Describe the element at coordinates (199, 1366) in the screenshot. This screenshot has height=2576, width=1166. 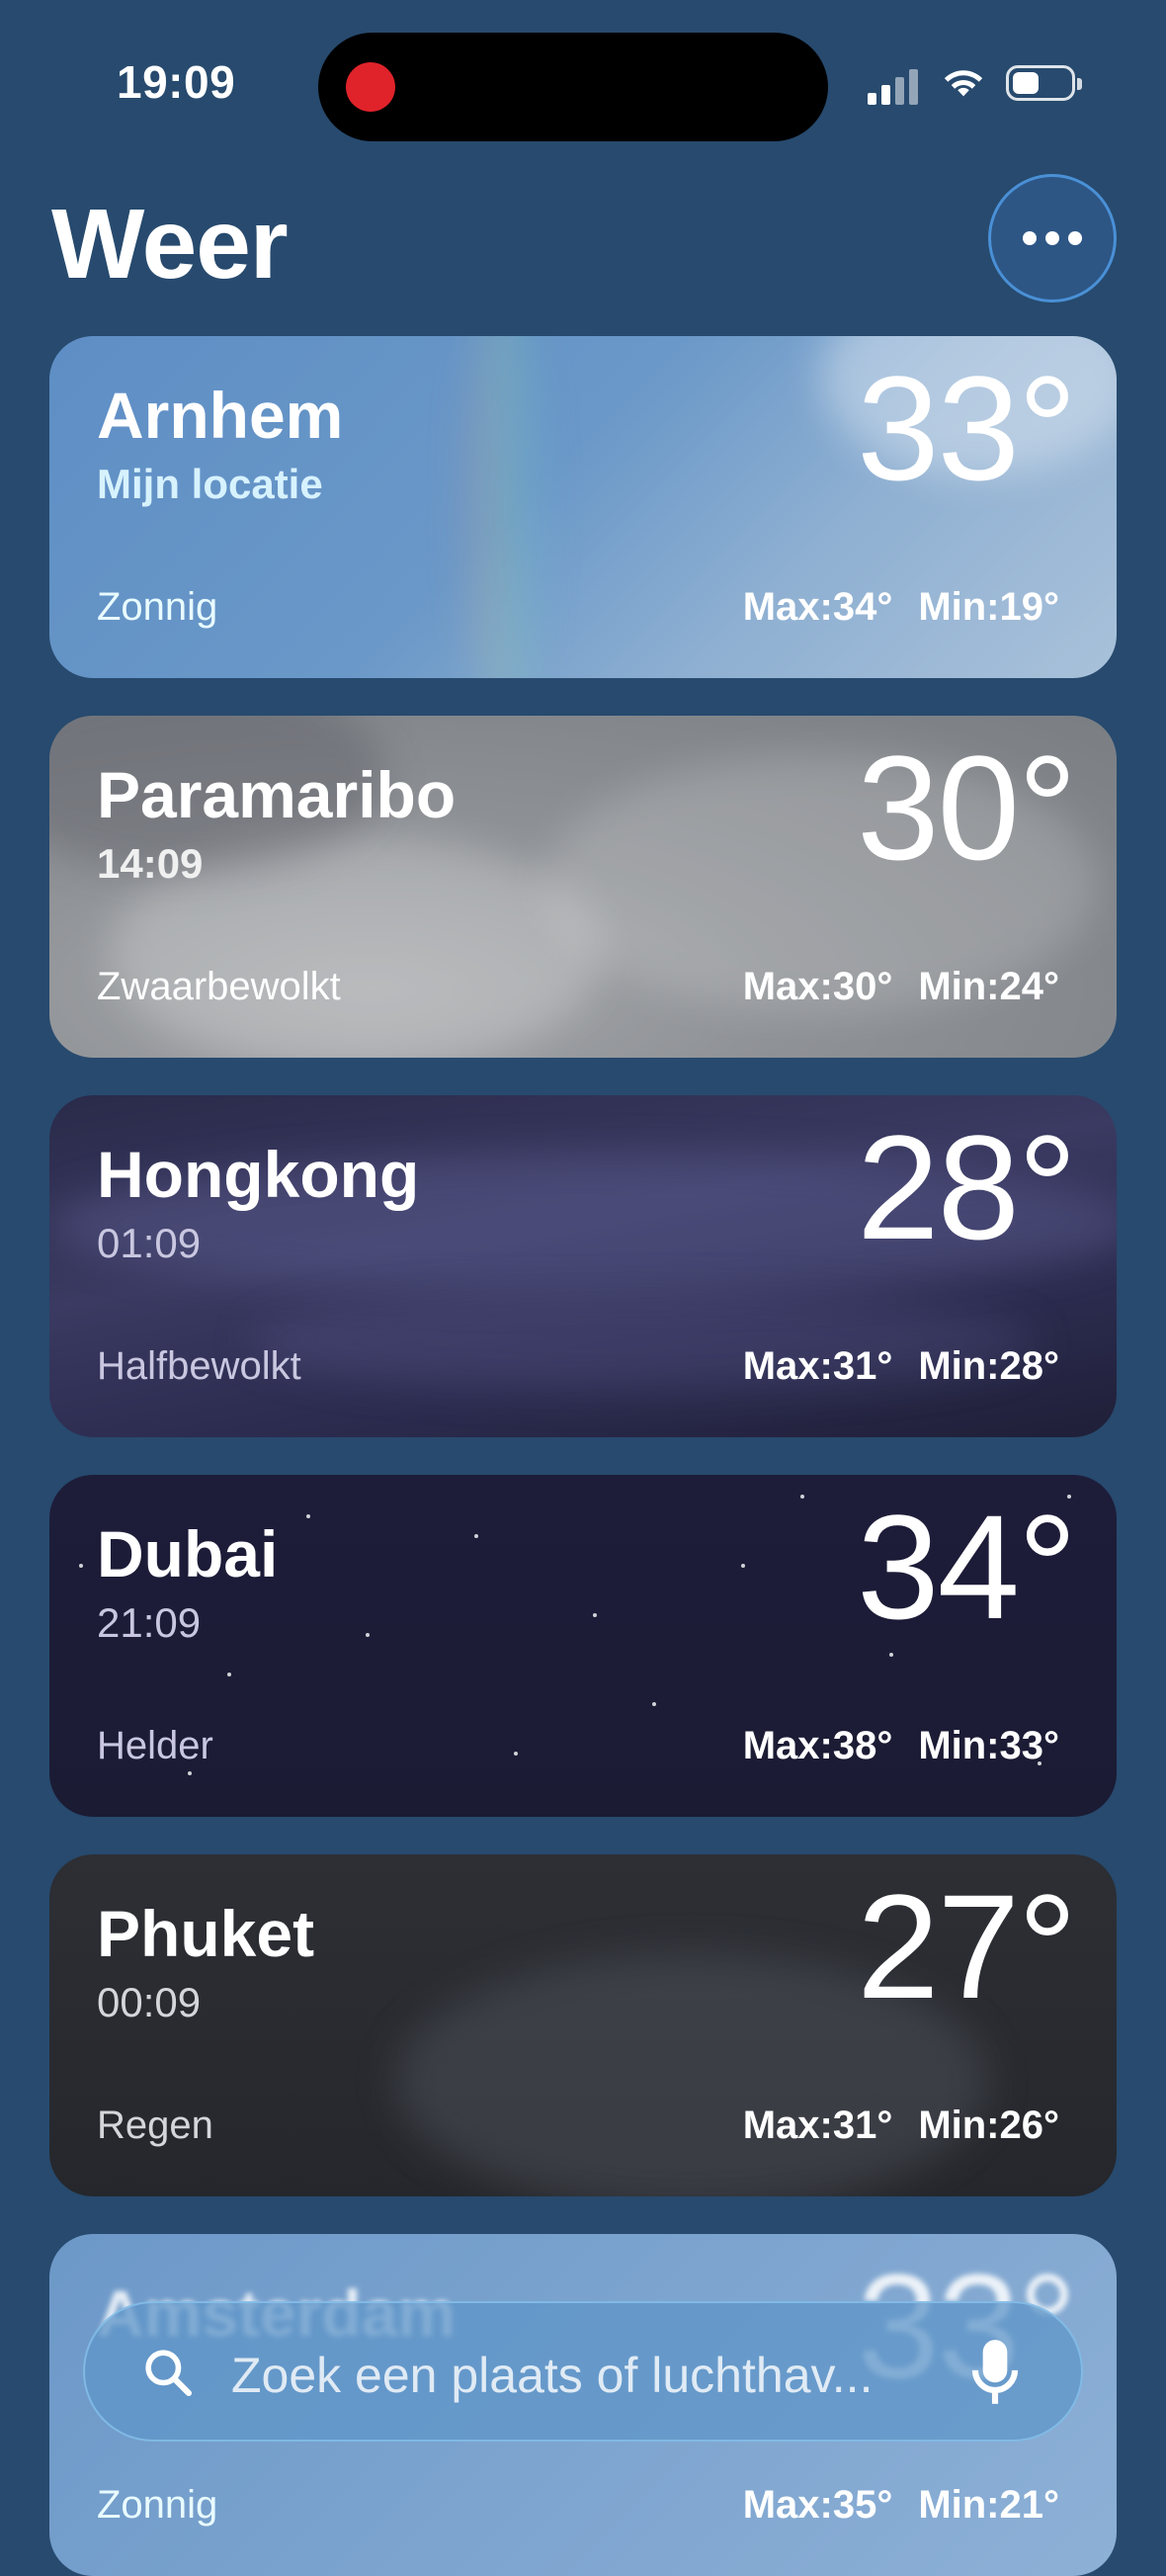
I see `weather-condition: Halfbewolkt` at that location.